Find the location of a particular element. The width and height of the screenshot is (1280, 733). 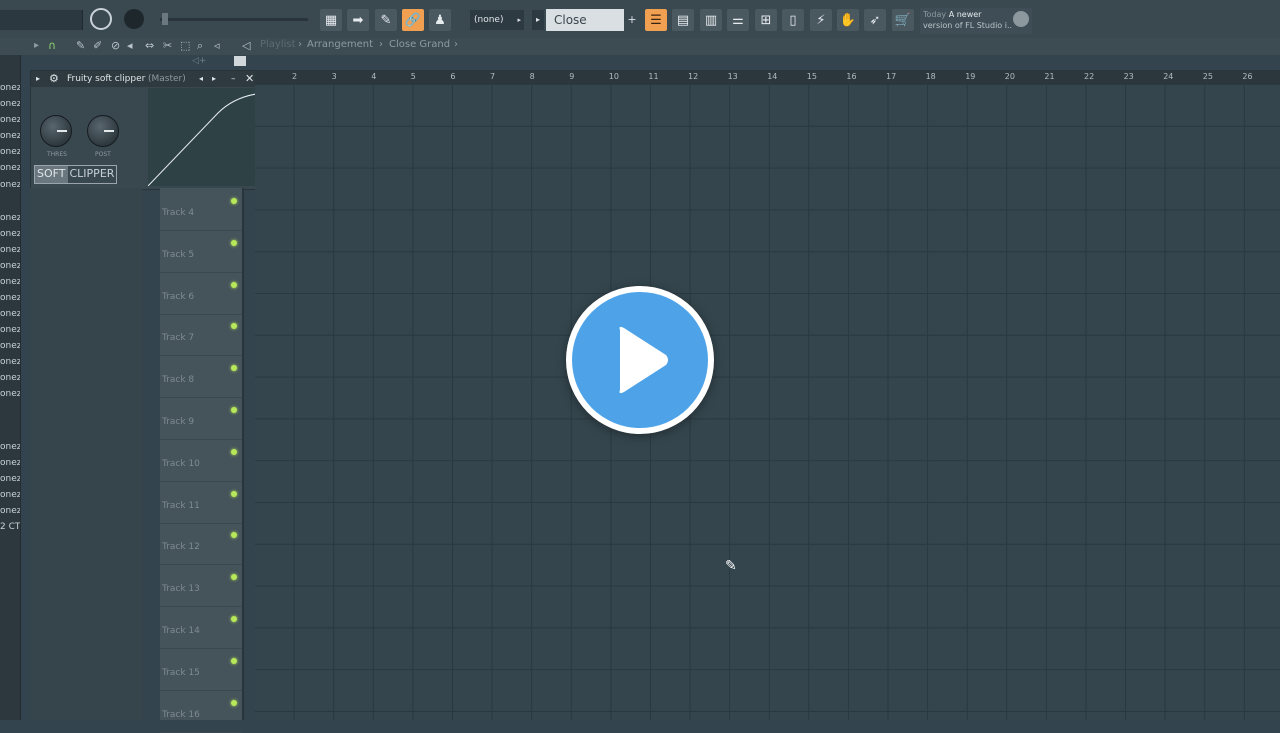

playlist-icon: ▥ is located at coordinates (711, 20).